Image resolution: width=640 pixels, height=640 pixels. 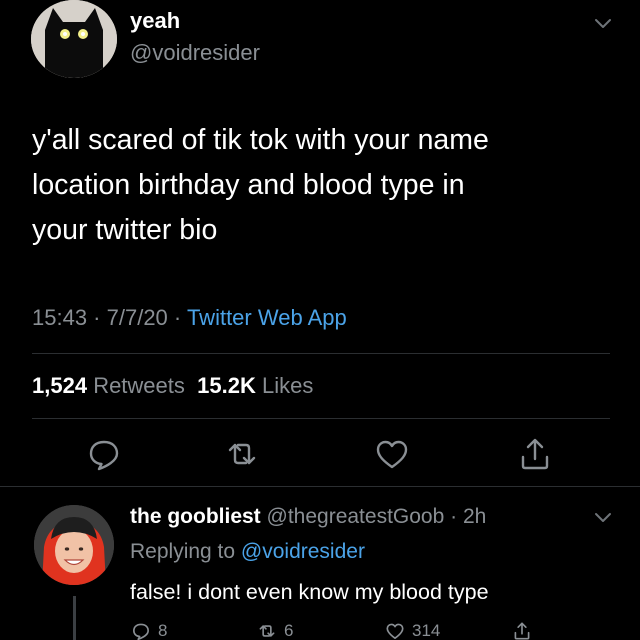 What do you see at coordinates (289, 630) in the screenshot?
I see `reply-retweet-count: 6` at bounding box center [289, 630].